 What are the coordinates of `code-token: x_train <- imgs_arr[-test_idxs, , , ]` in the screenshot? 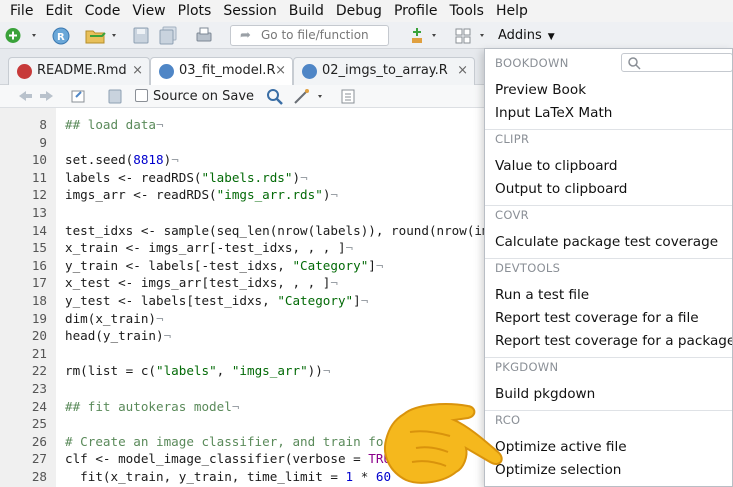 It's located at (205, 248).